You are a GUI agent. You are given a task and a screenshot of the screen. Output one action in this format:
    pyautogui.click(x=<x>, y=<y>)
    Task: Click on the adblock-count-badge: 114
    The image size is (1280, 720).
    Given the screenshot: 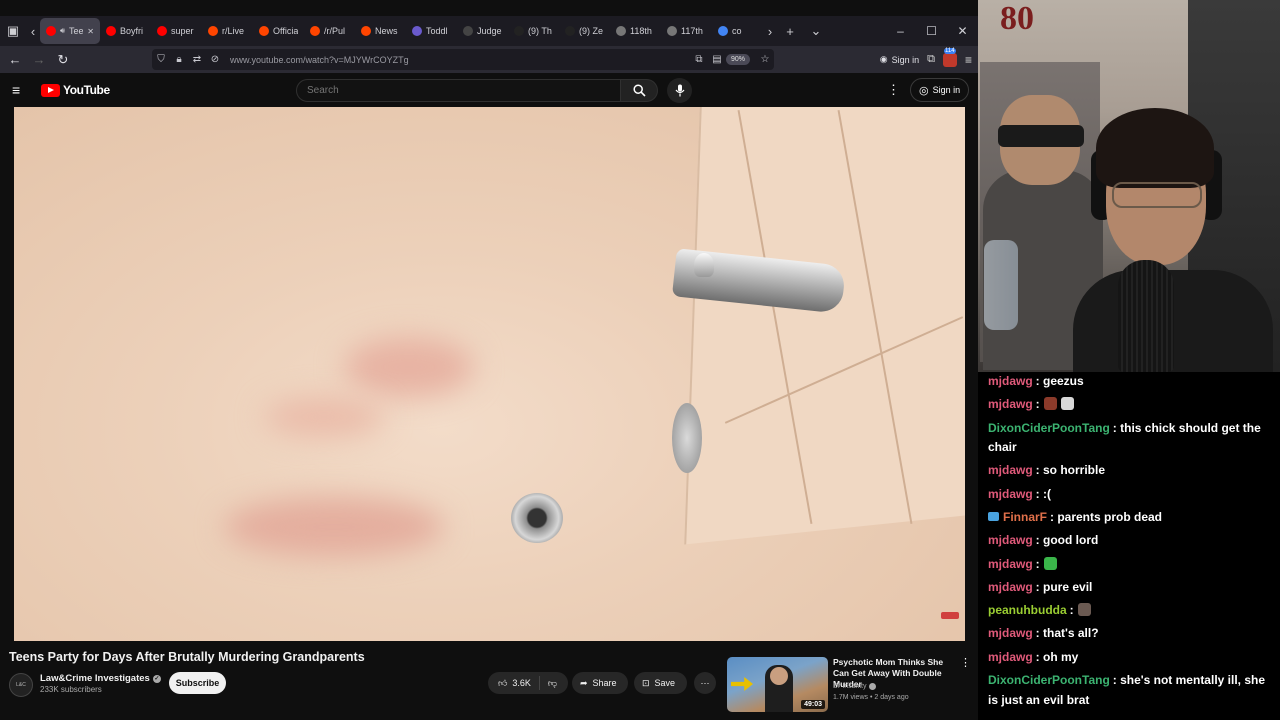 What is the action you would take?
    pyautogui.click(x=949, y=50)
    